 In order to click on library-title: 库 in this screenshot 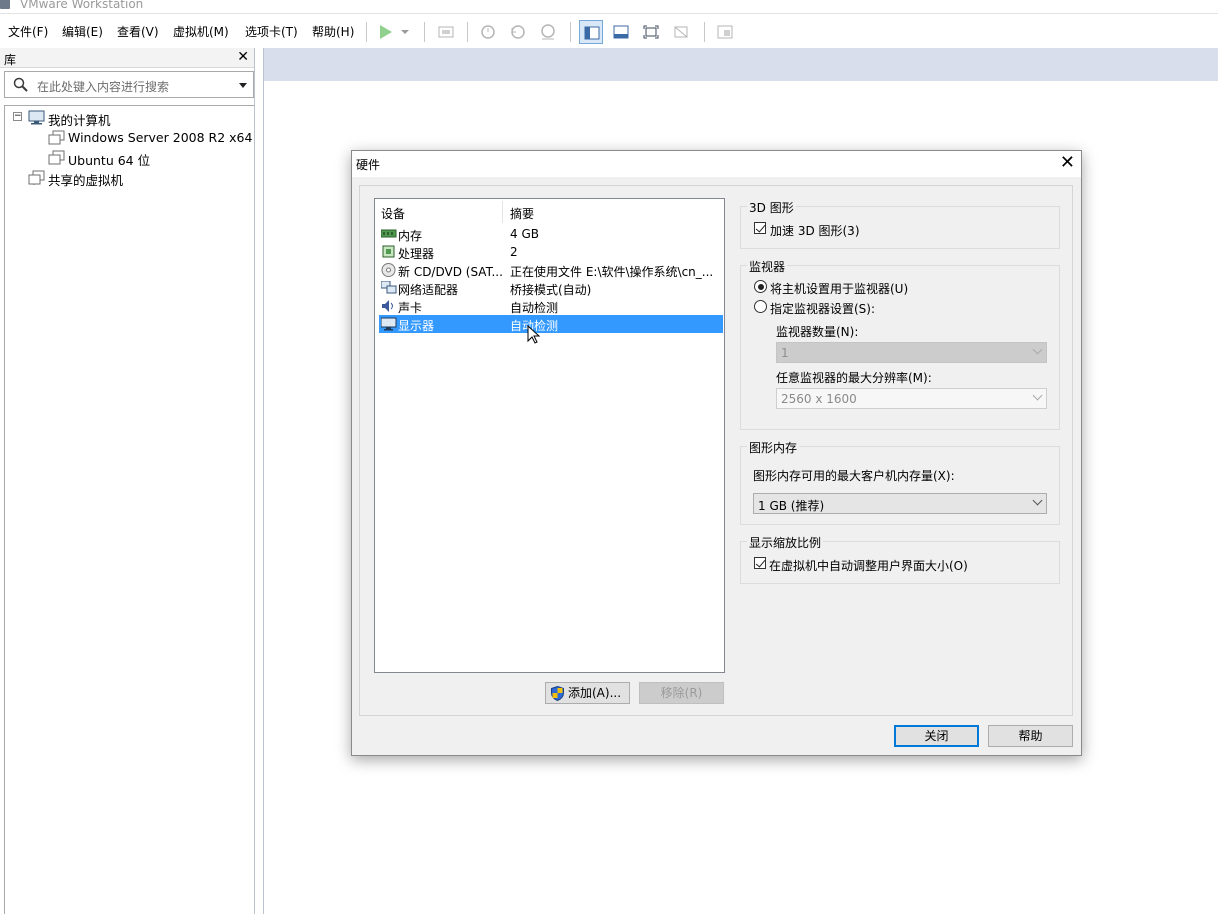, I will do `click(10, 60)`.